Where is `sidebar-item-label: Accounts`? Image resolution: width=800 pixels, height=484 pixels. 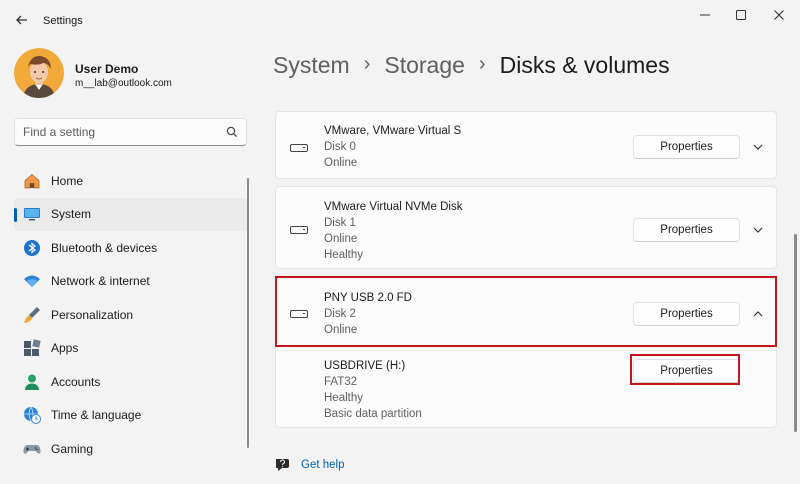
sidebar-item-label: Accounts is located at coordinates (76, 381).